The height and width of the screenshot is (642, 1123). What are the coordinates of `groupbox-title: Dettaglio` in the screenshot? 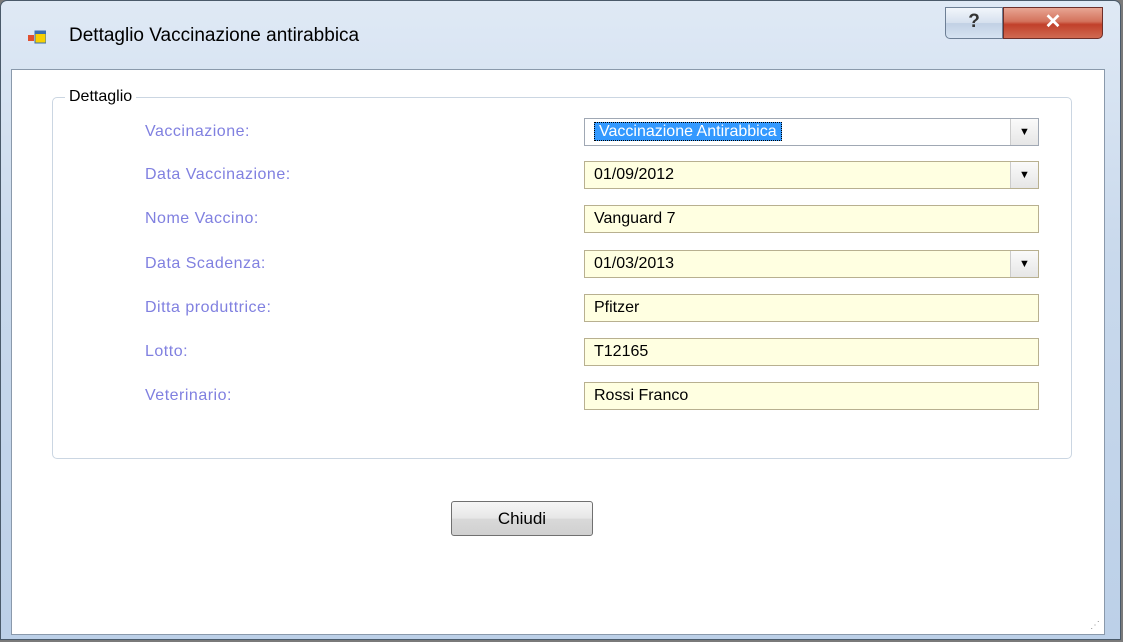 It's located at (101, 97).